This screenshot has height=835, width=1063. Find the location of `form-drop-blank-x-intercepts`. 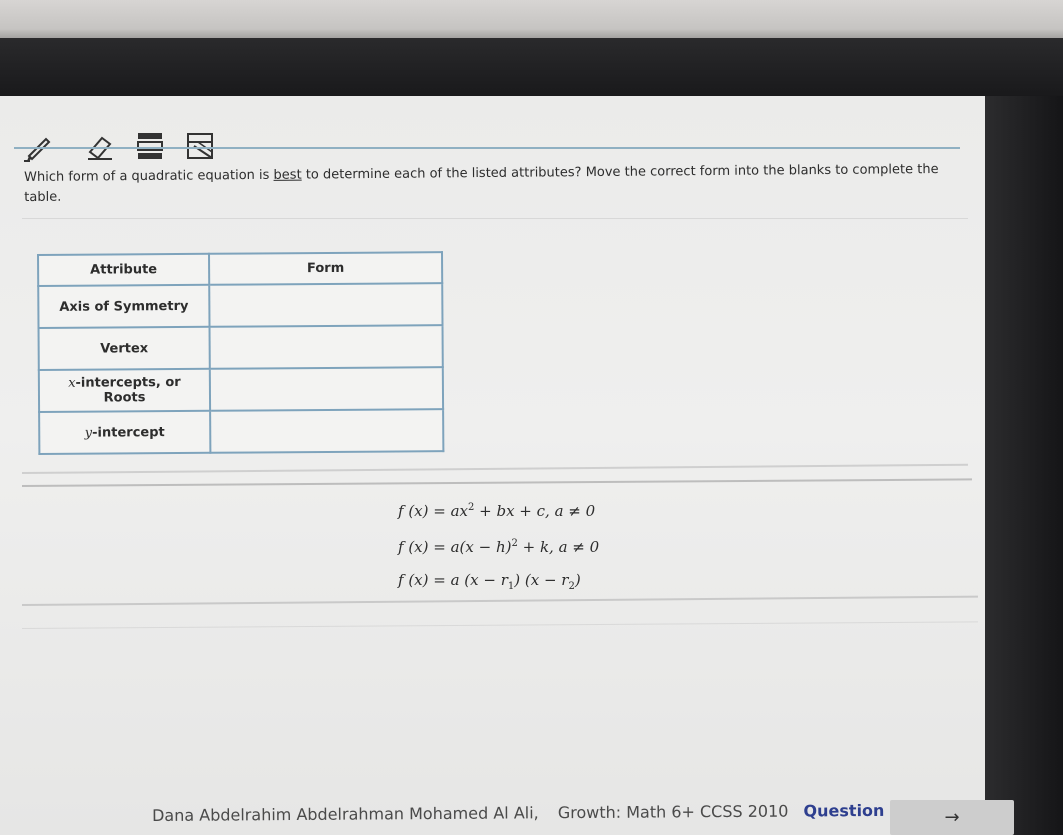

form-drop-blank-x-intercepts is located at coordinates (326, 389).